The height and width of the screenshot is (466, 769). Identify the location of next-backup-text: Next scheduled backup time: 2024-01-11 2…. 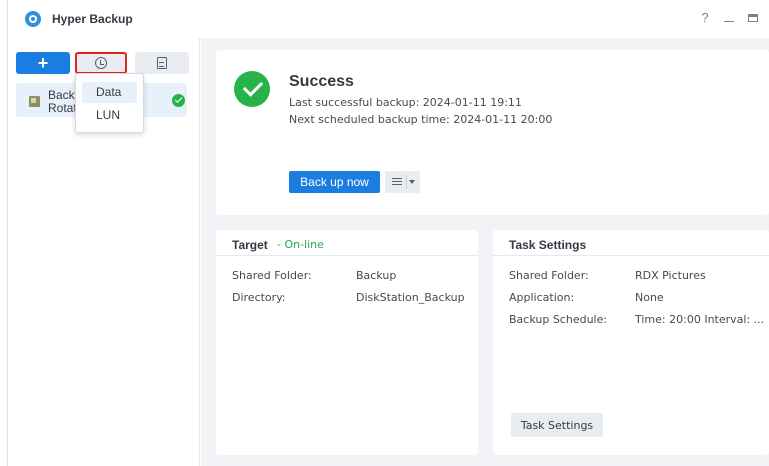
(421, 119).